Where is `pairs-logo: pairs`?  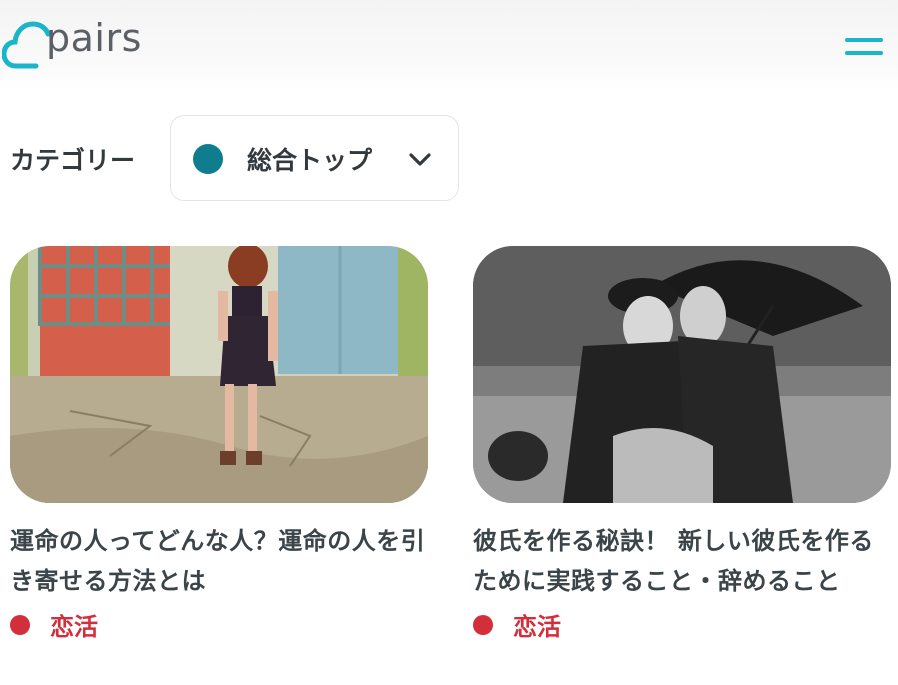 pairs-logo: pairs is located at coordinates (71, 43).